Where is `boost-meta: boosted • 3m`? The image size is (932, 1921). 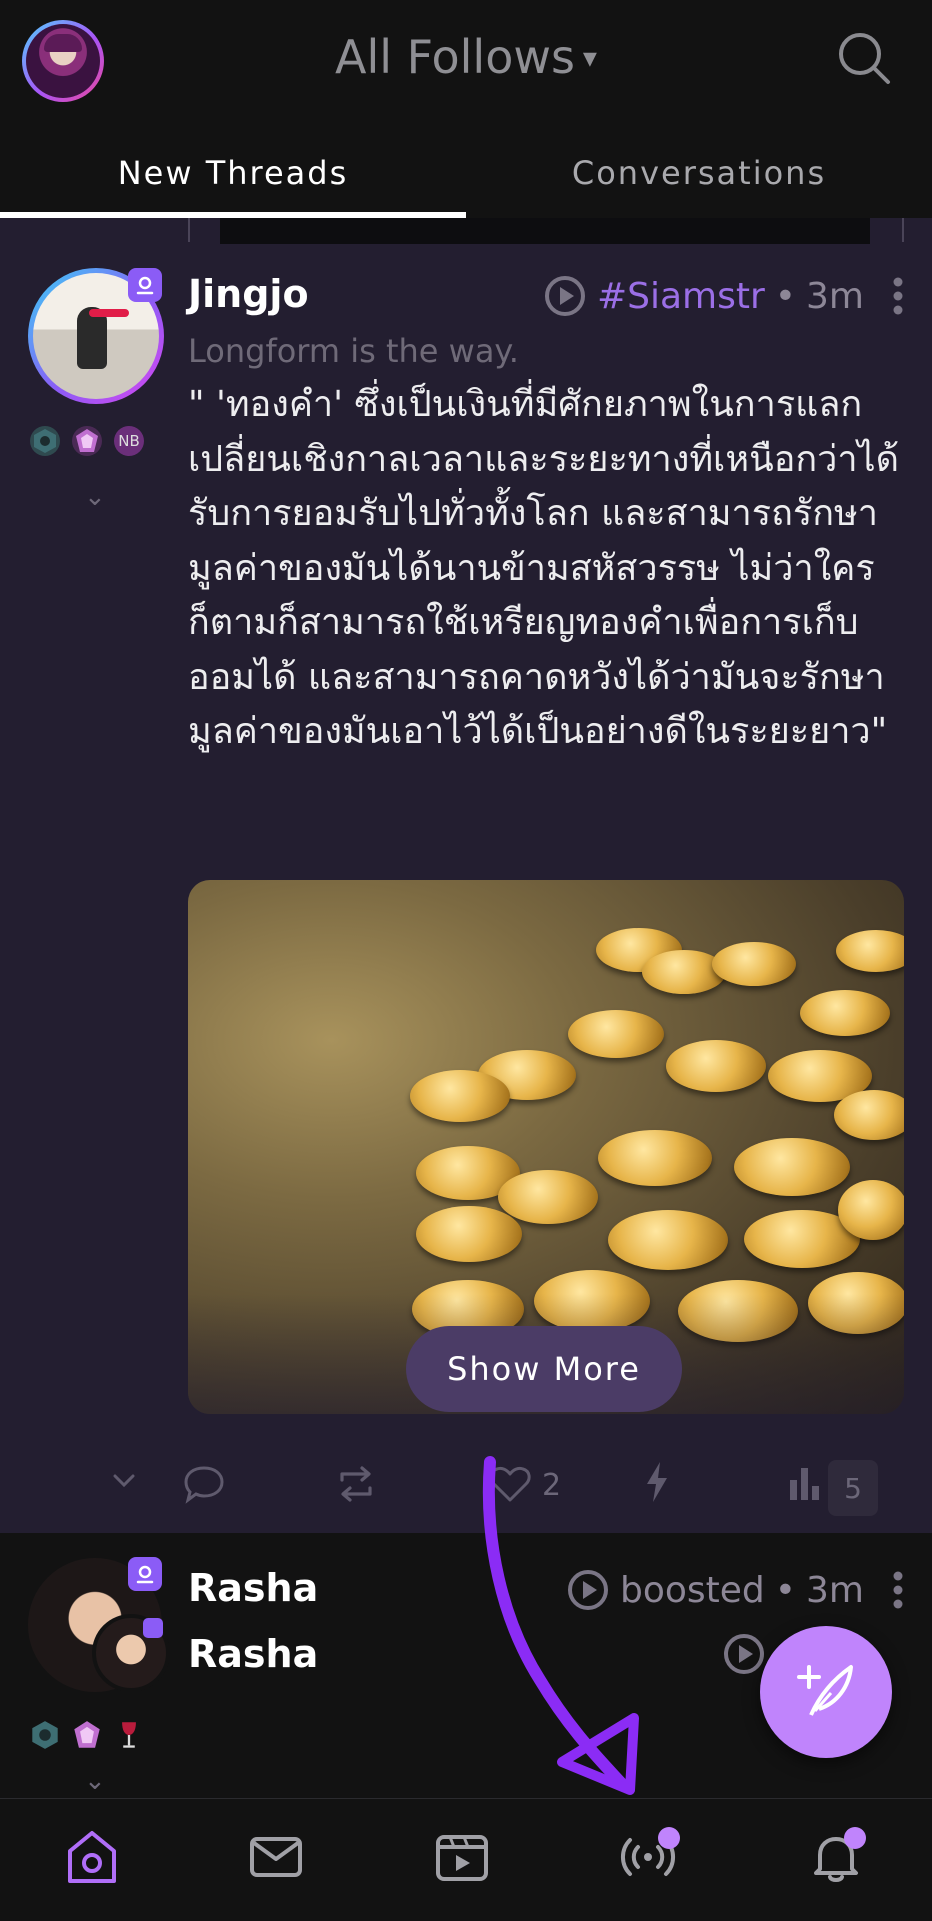 boost-meta: boosted • 3m is located at coordinates (735, 1590).